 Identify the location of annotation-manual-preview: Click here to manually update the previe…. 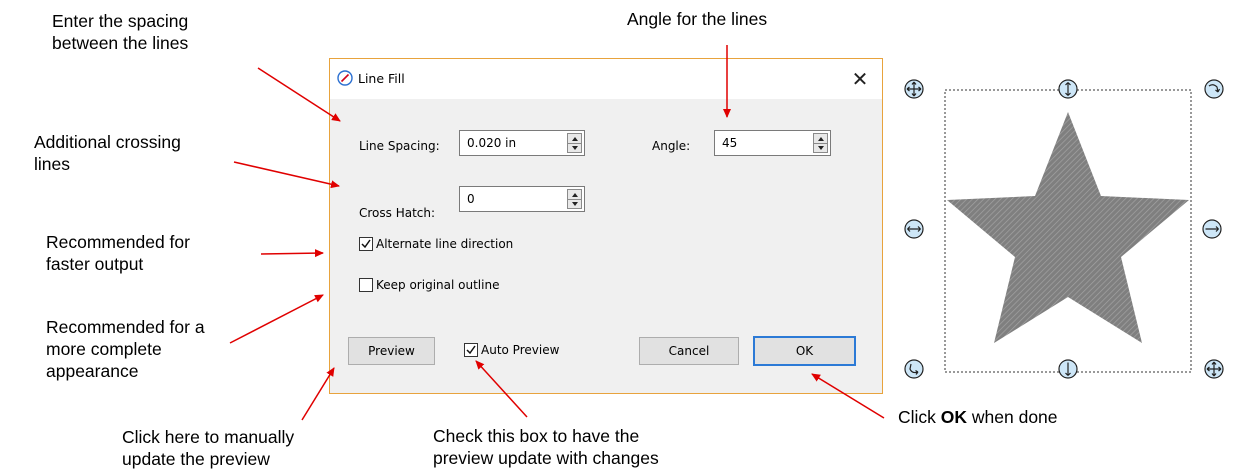
(208, 448).